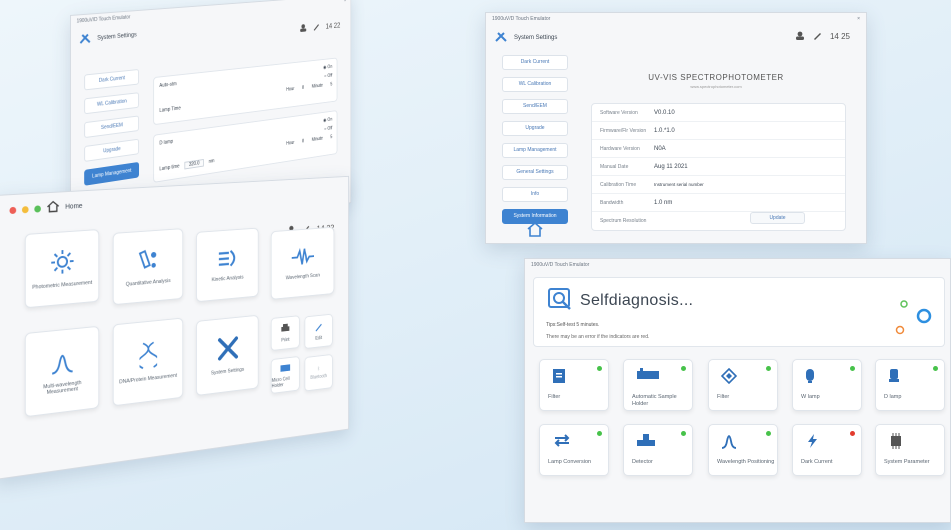 This screenshot has width=951, height=530. What do you see at coordinates (910, 450) in the screenshot?
I see `diag-item-system-parameter: System Parameter` at bounding box center [910, 450].